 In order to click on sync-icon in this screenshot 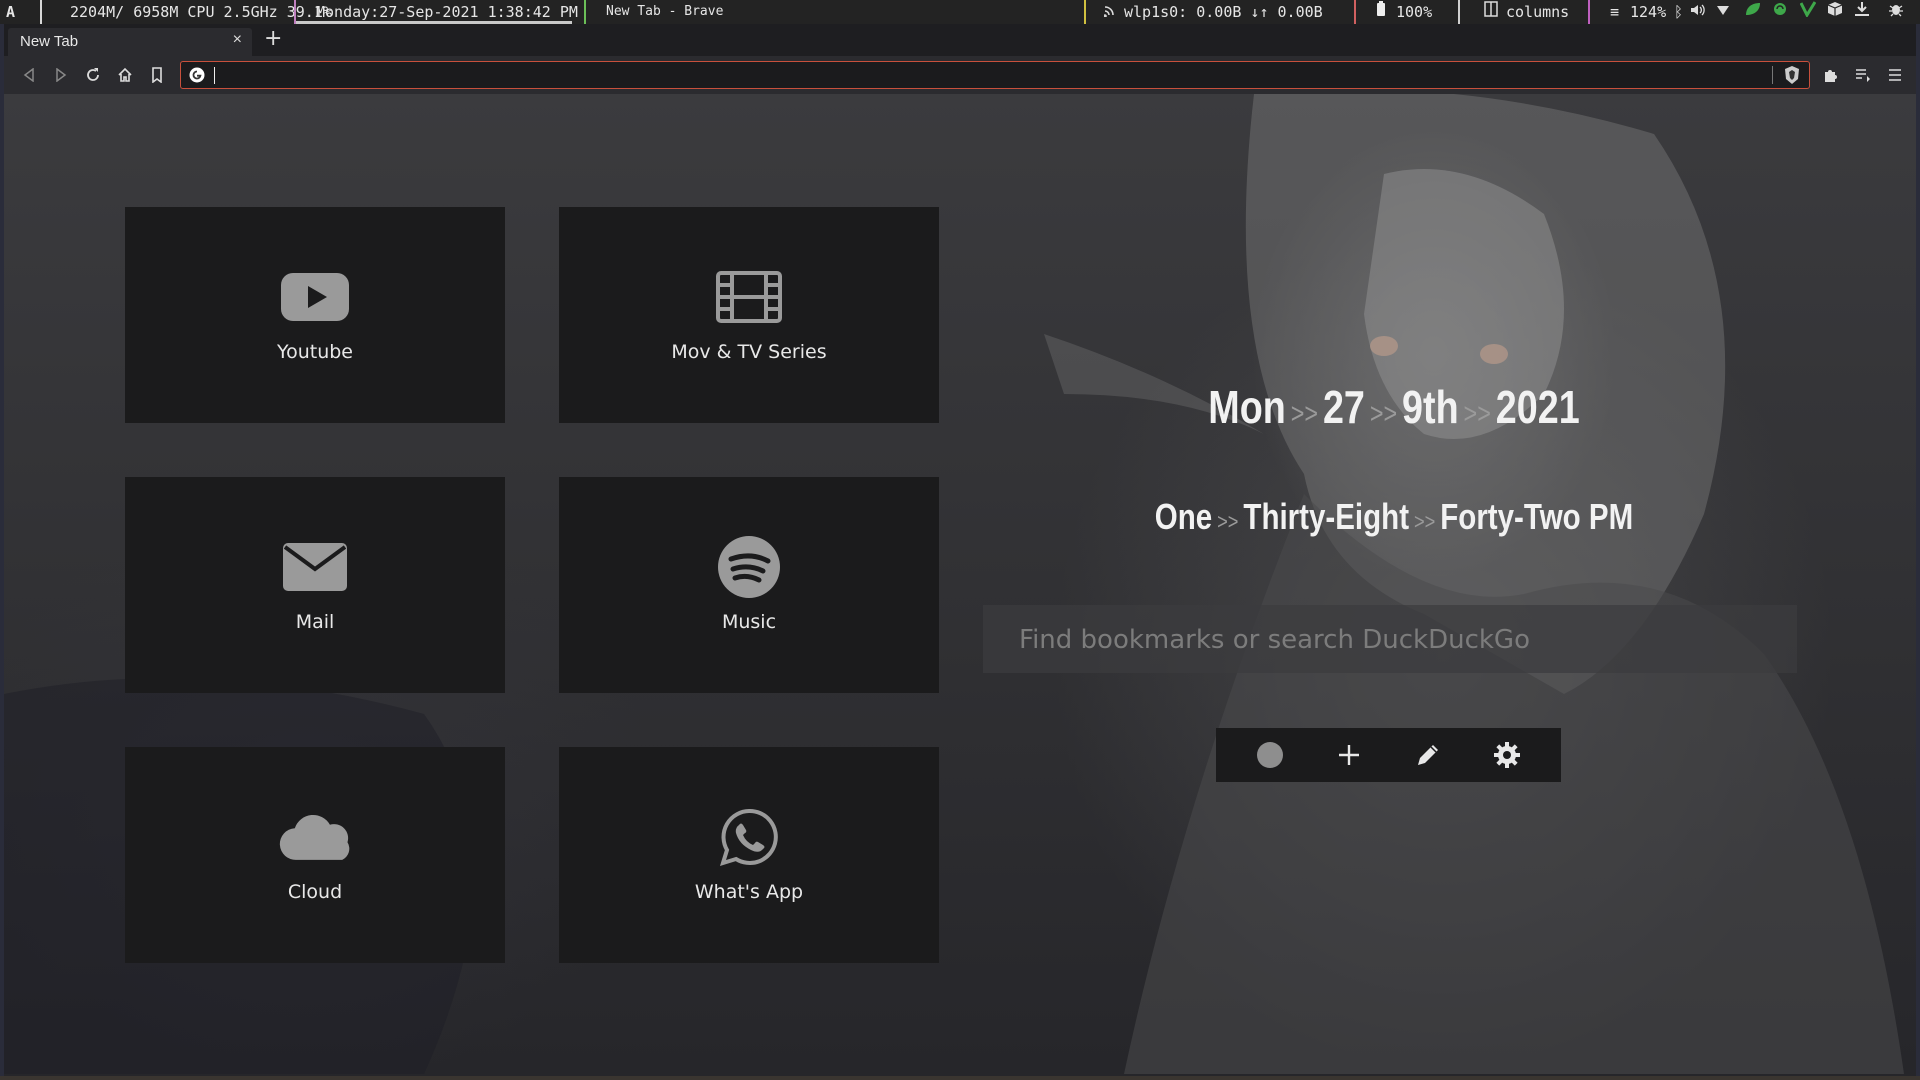, I will do `click(1780, 12)`.